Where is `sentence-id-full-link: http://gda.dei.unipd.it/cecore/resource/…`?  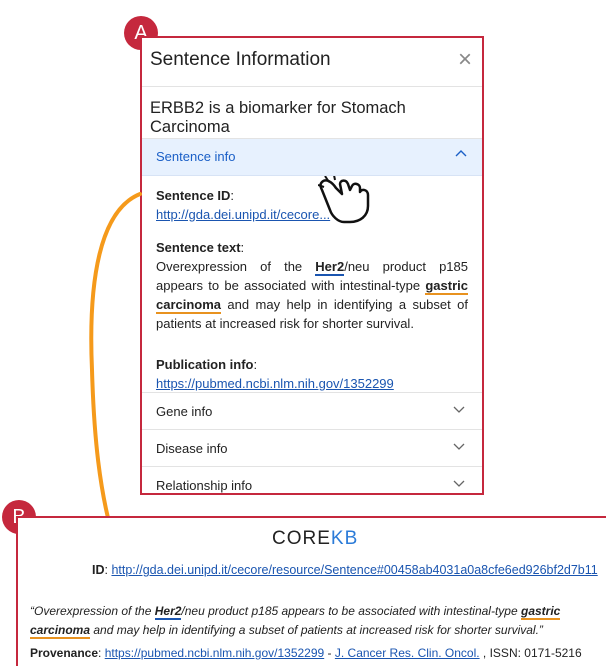 sentence-id-full-link: http://gda.dei.unipd.it/cecore/resource/… is located at coordinates (354, 570).